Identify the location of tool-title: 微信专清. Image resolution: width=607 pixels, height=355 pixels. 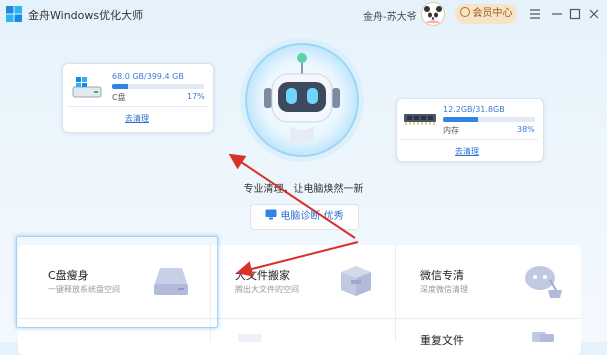
(442, 275).